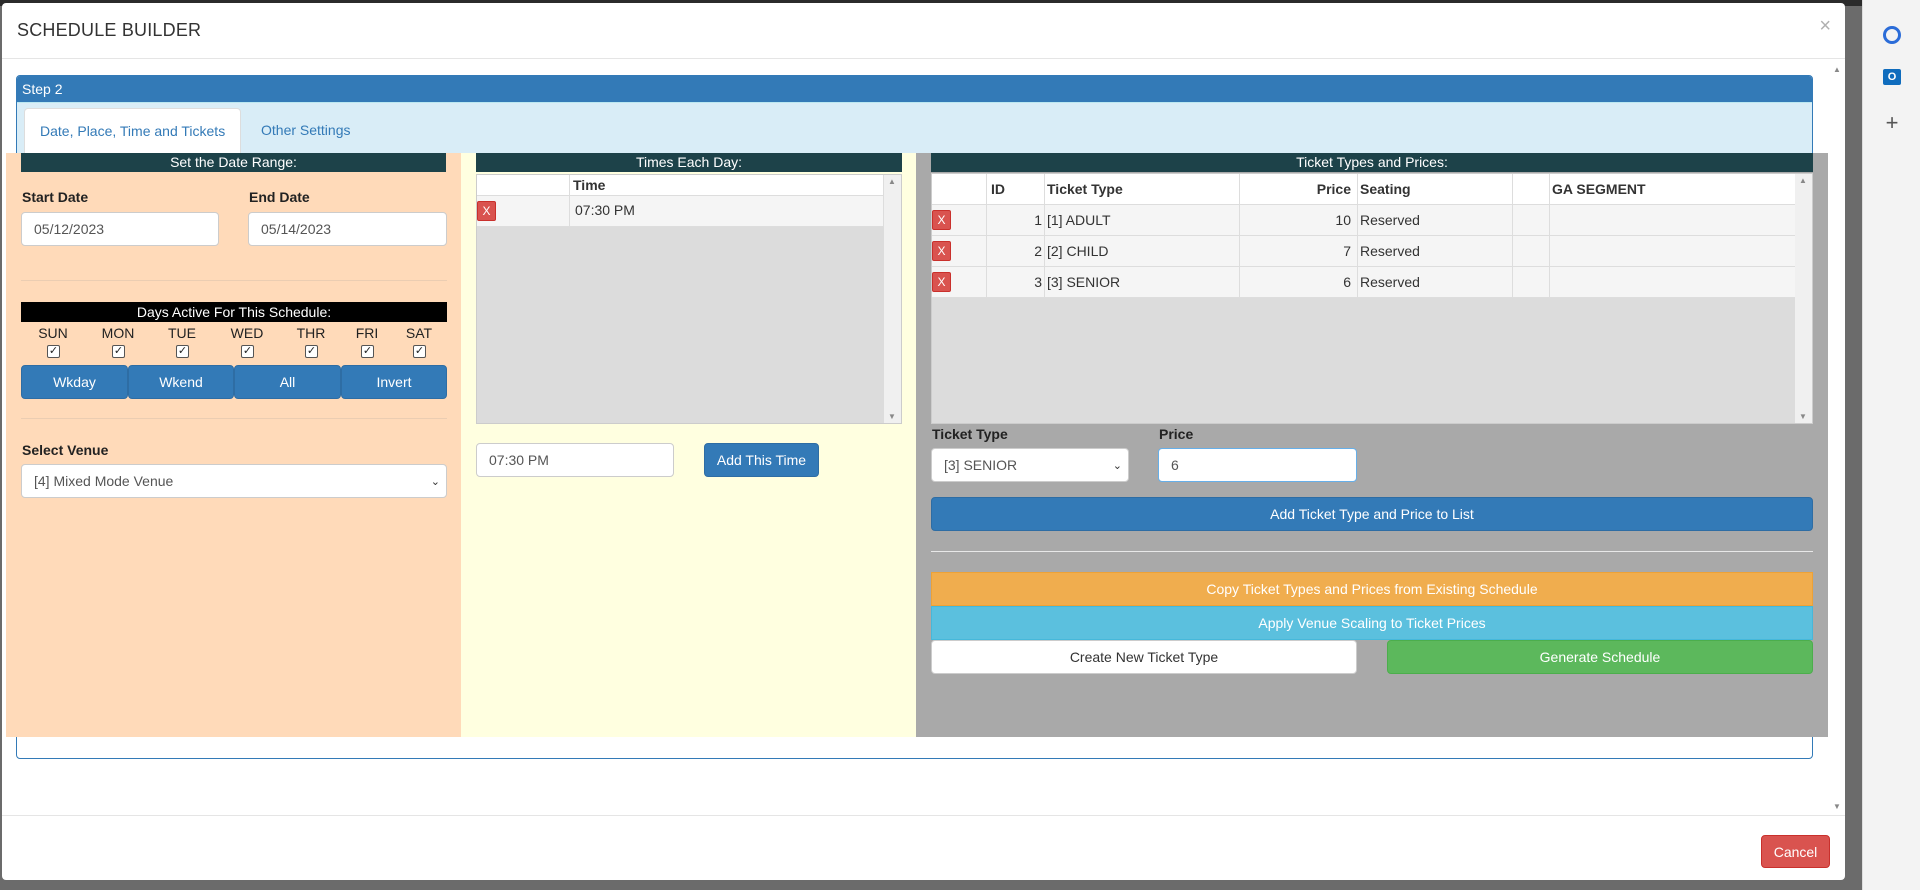 The height and width of the screenshot is (890, 1920). Describe the element at coordinates (104, 481) in the screenshot. I see `venue-select-value: [4] Mixed Mode Venue` at that location.